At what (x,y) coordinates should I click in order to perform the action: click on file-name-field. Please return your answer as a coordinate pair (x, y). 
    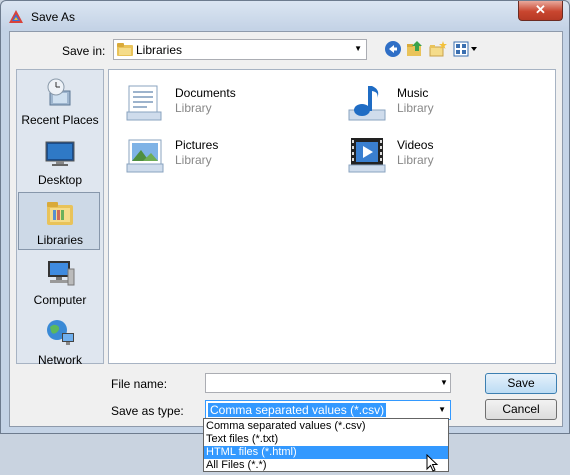
    Looking at the image, I should click on (328, 383).